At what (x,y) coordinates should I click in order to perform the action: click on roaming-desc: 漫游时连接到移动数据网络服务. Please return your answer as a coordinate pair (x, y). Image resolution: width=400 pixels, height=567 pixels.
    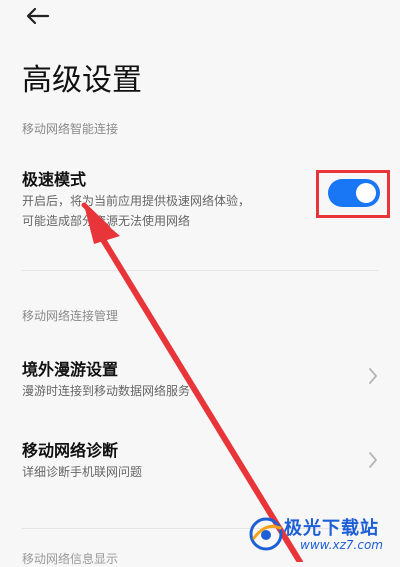
    Looking at the image, I should click on (106, 391).